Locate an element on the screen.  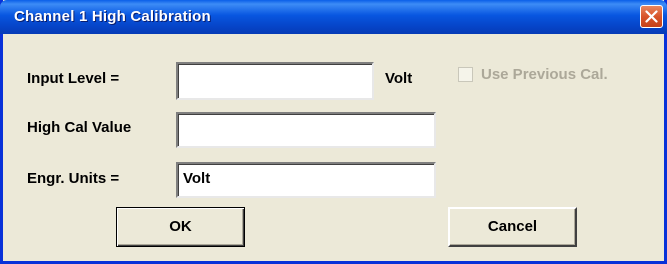
cancel-button-label: Cancel is located at coordinates (512, 226).